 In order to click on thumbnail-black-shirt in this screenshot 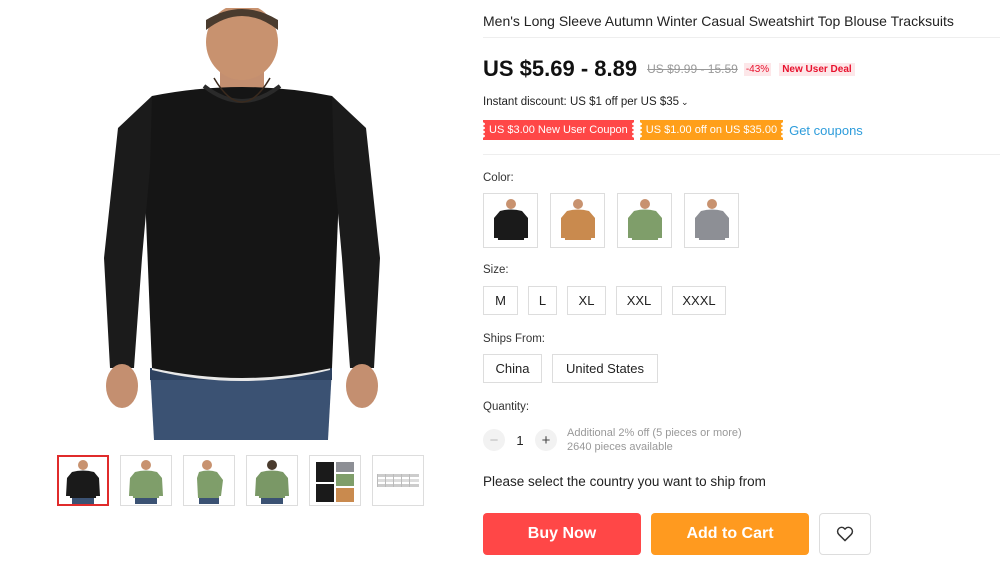, I will do `click(83, 480)`.